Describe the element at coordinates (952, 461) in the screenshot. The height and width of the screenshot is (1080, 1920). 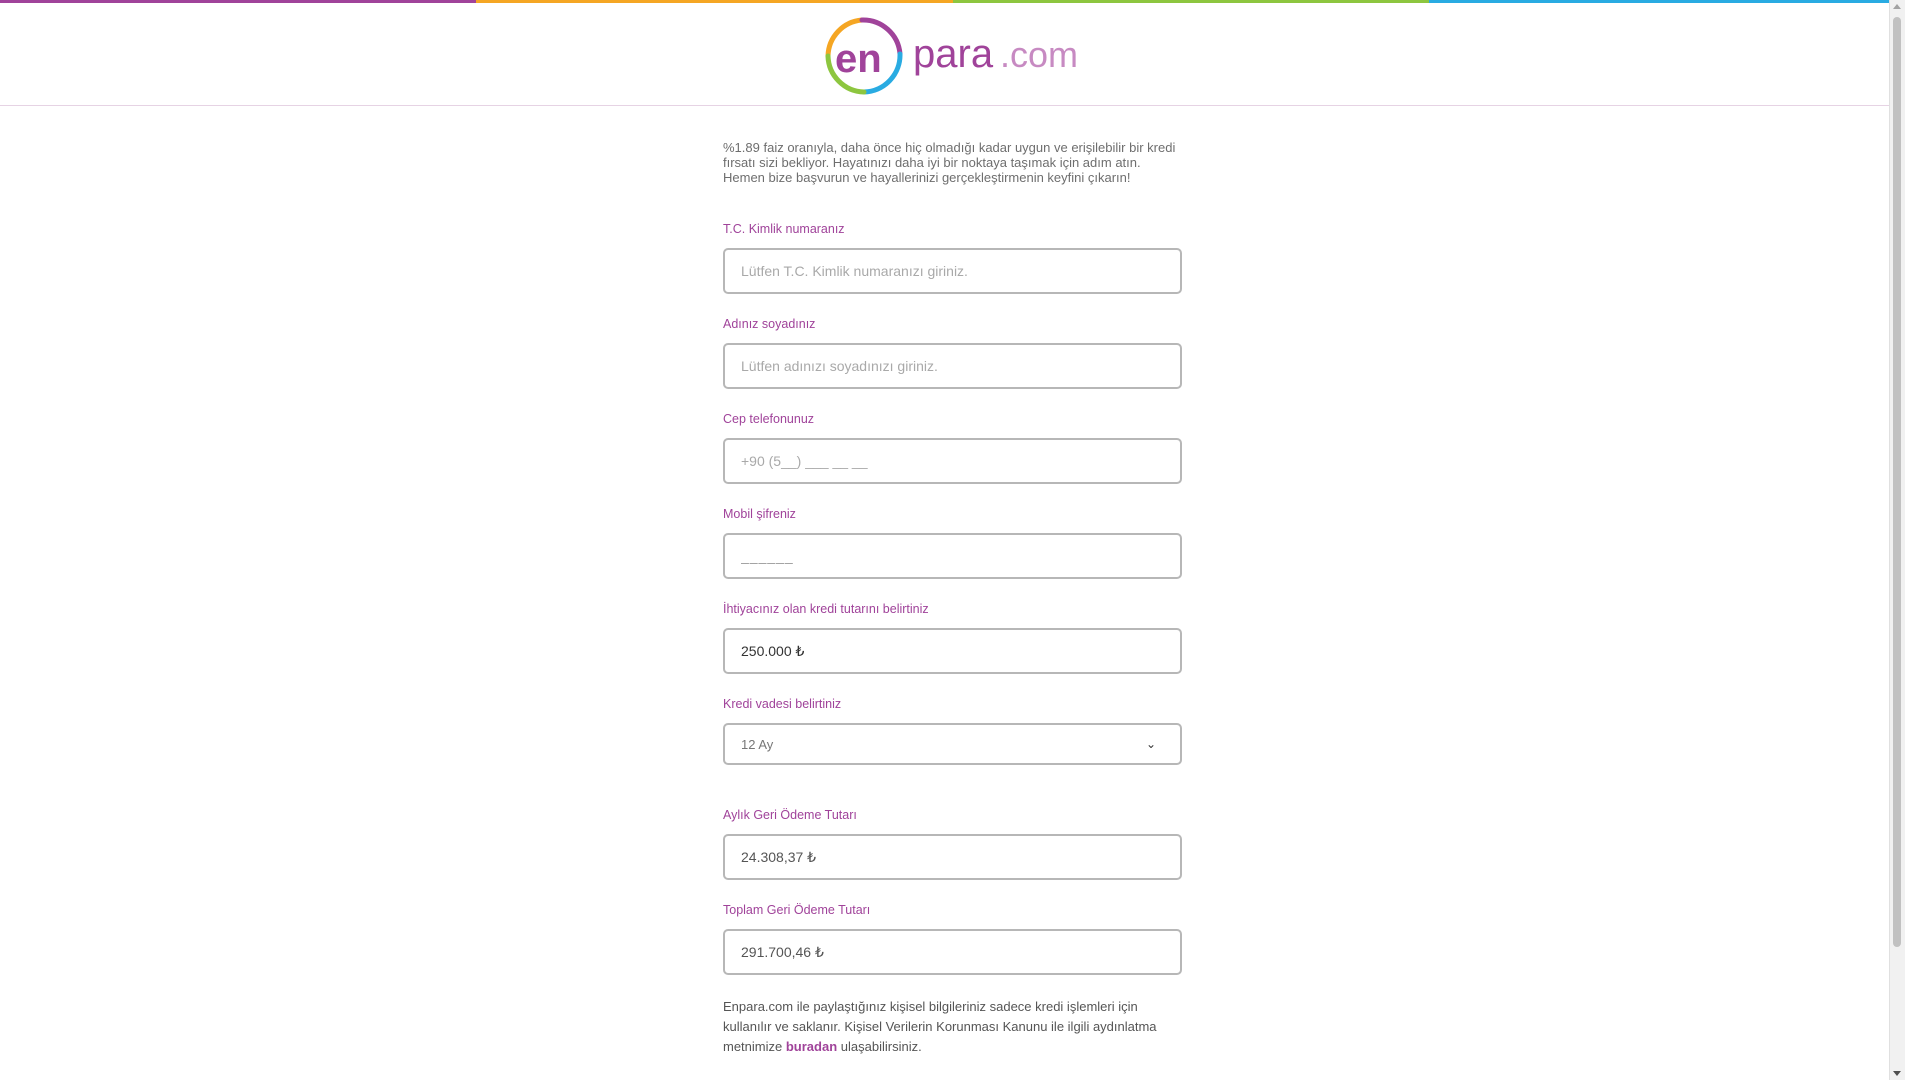
I see `phone-input` at that location.